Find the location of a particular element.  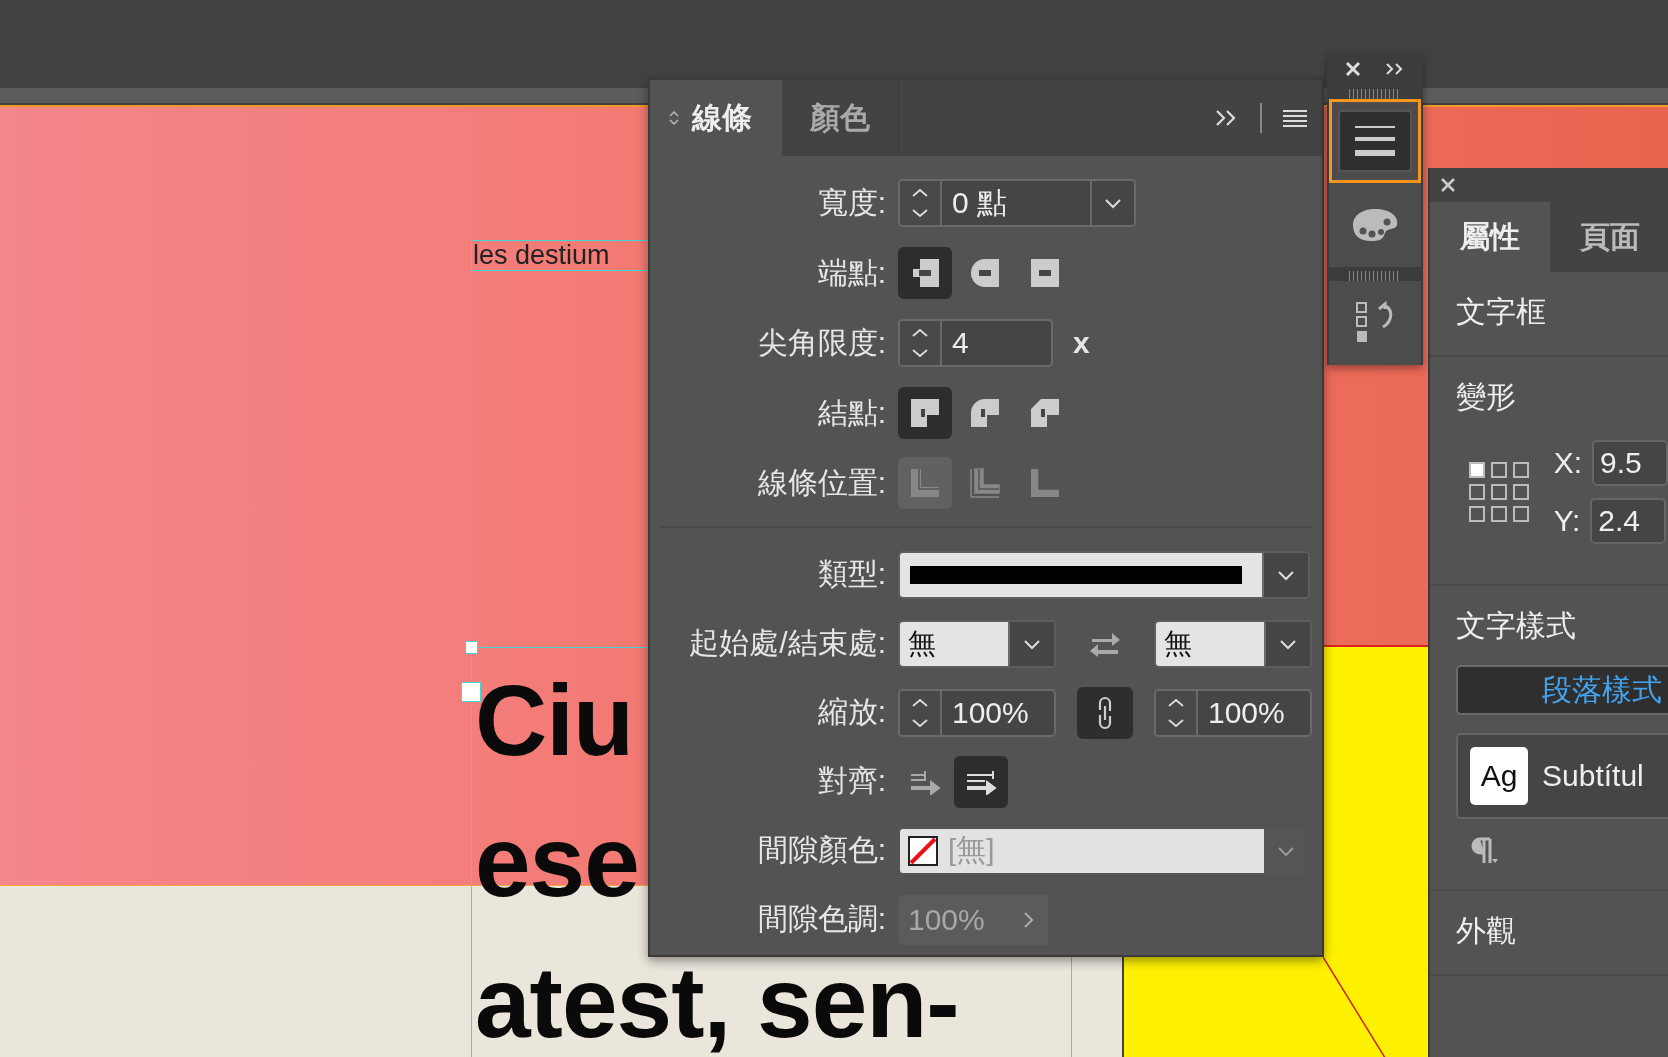

style-name: Subtítul is located at coordinates (1593, 776).